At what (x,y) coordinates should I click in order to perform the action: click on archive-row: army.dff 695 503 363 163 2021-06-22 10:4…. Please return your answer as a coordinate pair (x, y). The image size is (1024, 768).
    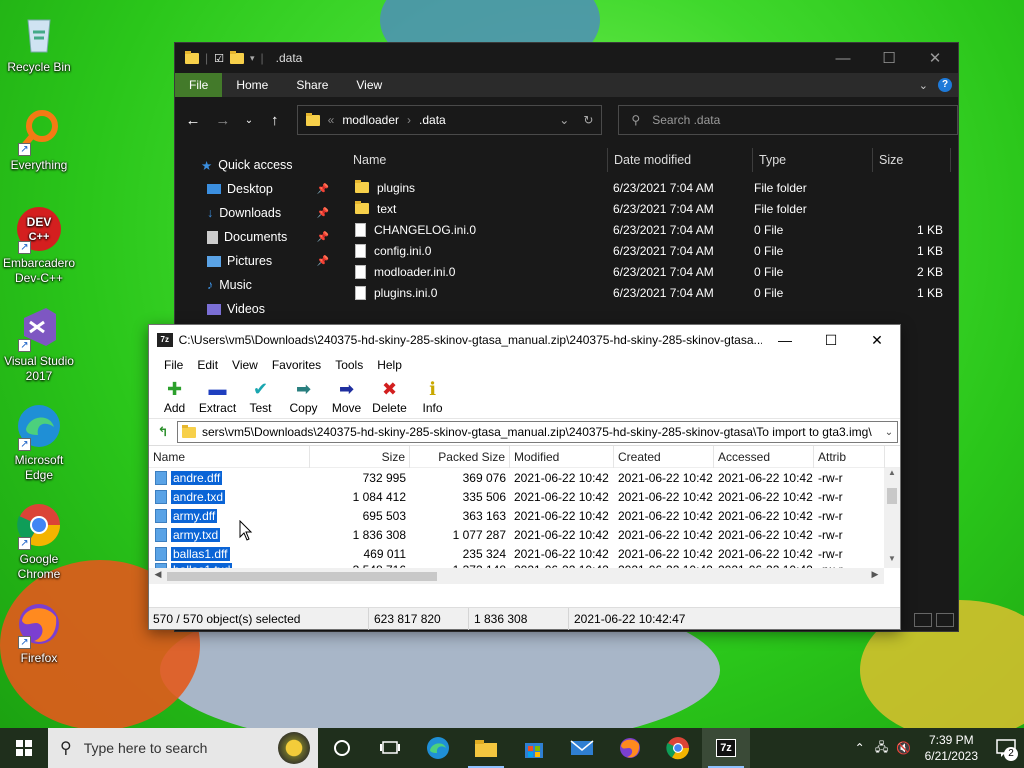
    Looking at the image, I should click on (524, 515).